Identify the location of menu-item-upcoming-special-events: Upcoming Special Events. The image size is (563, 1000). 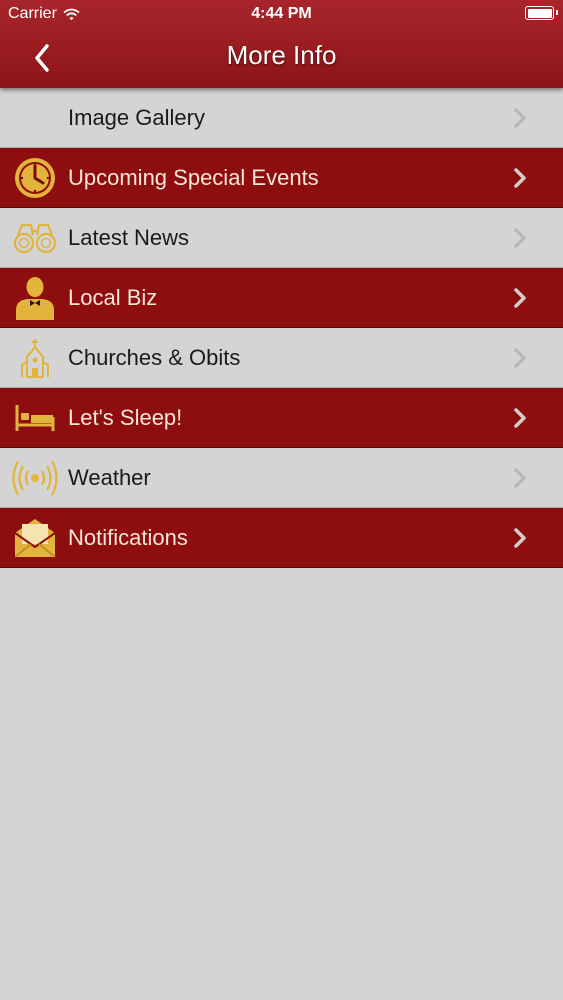
(281, 178).